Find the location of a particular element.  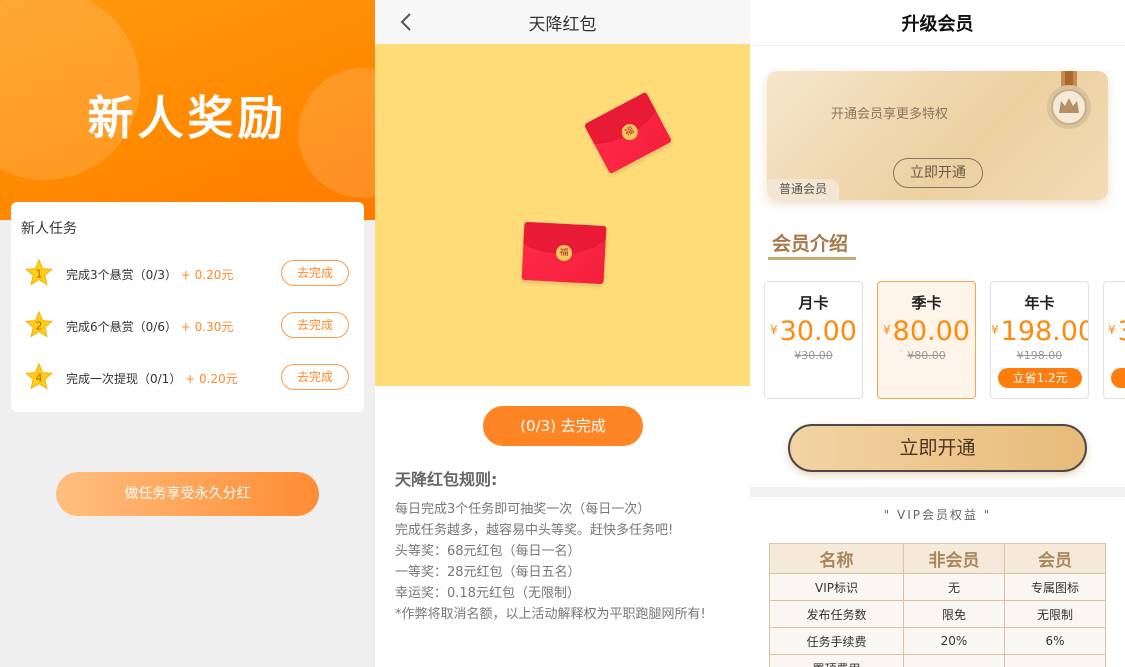

plan-price: ¥80.00 is located at coordinates (926, 331).